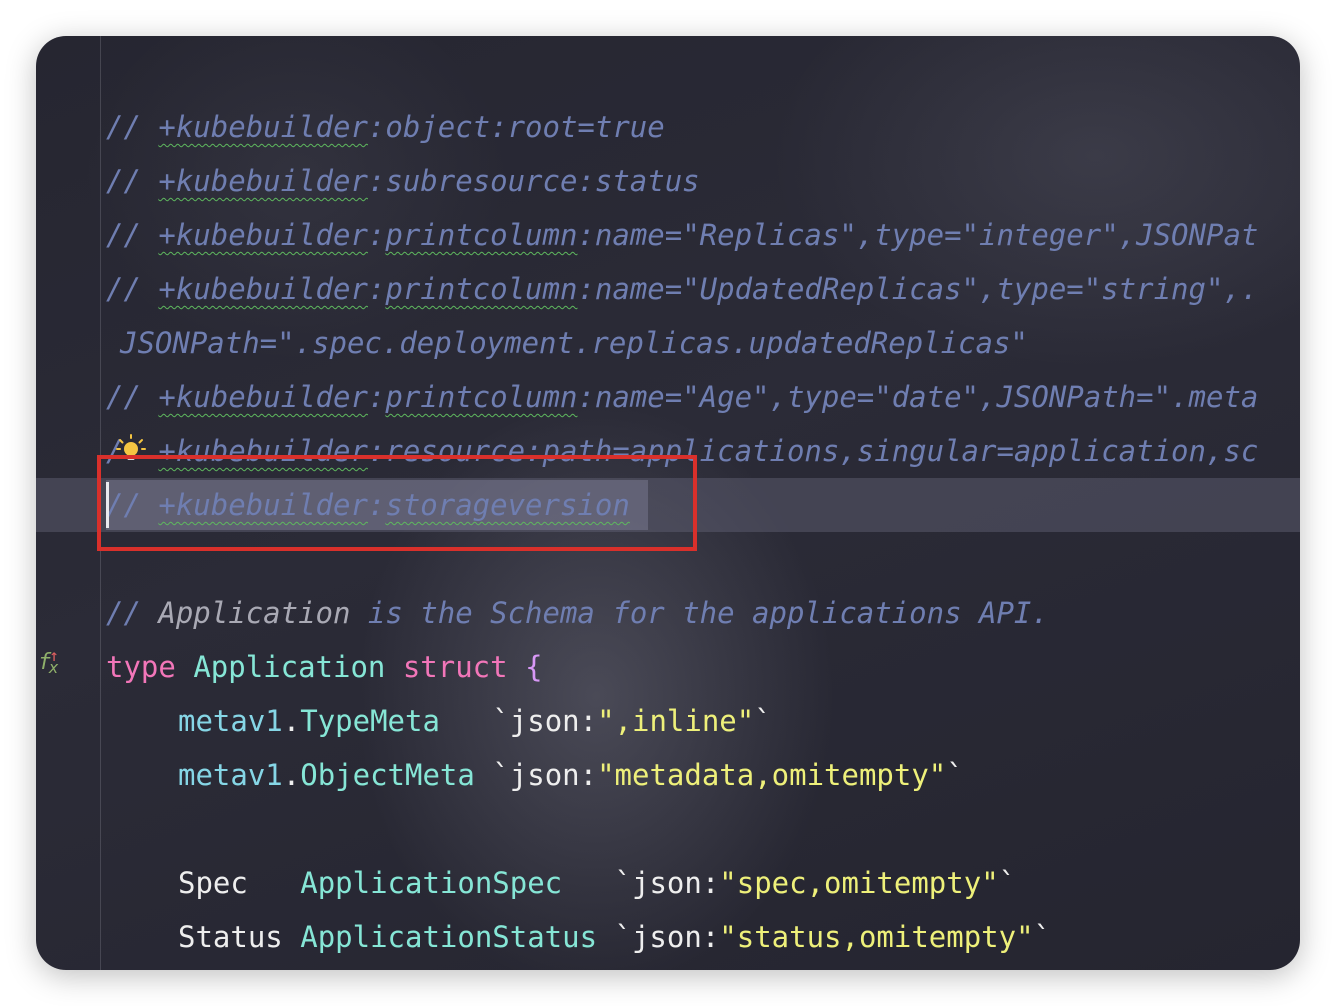  What do you see at coordinates (53, 667) in the screenshot?
I see `fx-x: x` at bounding box center [53, 667].